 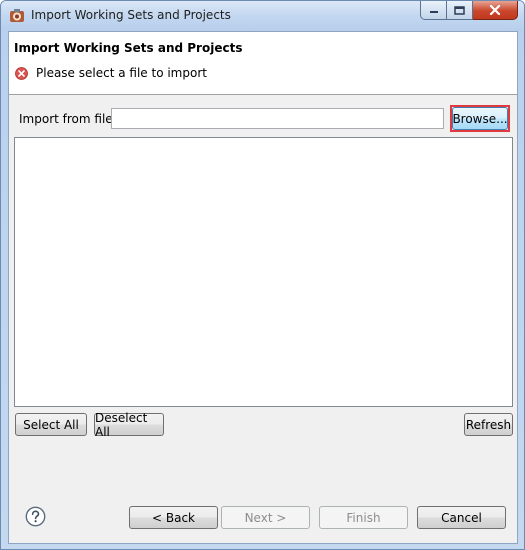 I want to click on minimize-button, so click(x=433, y=10).